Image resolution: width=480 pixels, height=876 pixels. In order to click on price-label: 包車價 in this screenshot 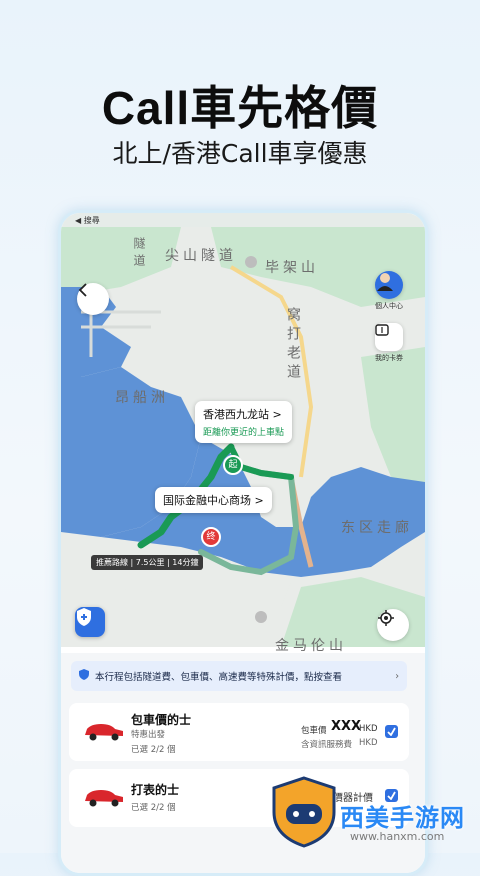, I will do `click(314, 731)`.